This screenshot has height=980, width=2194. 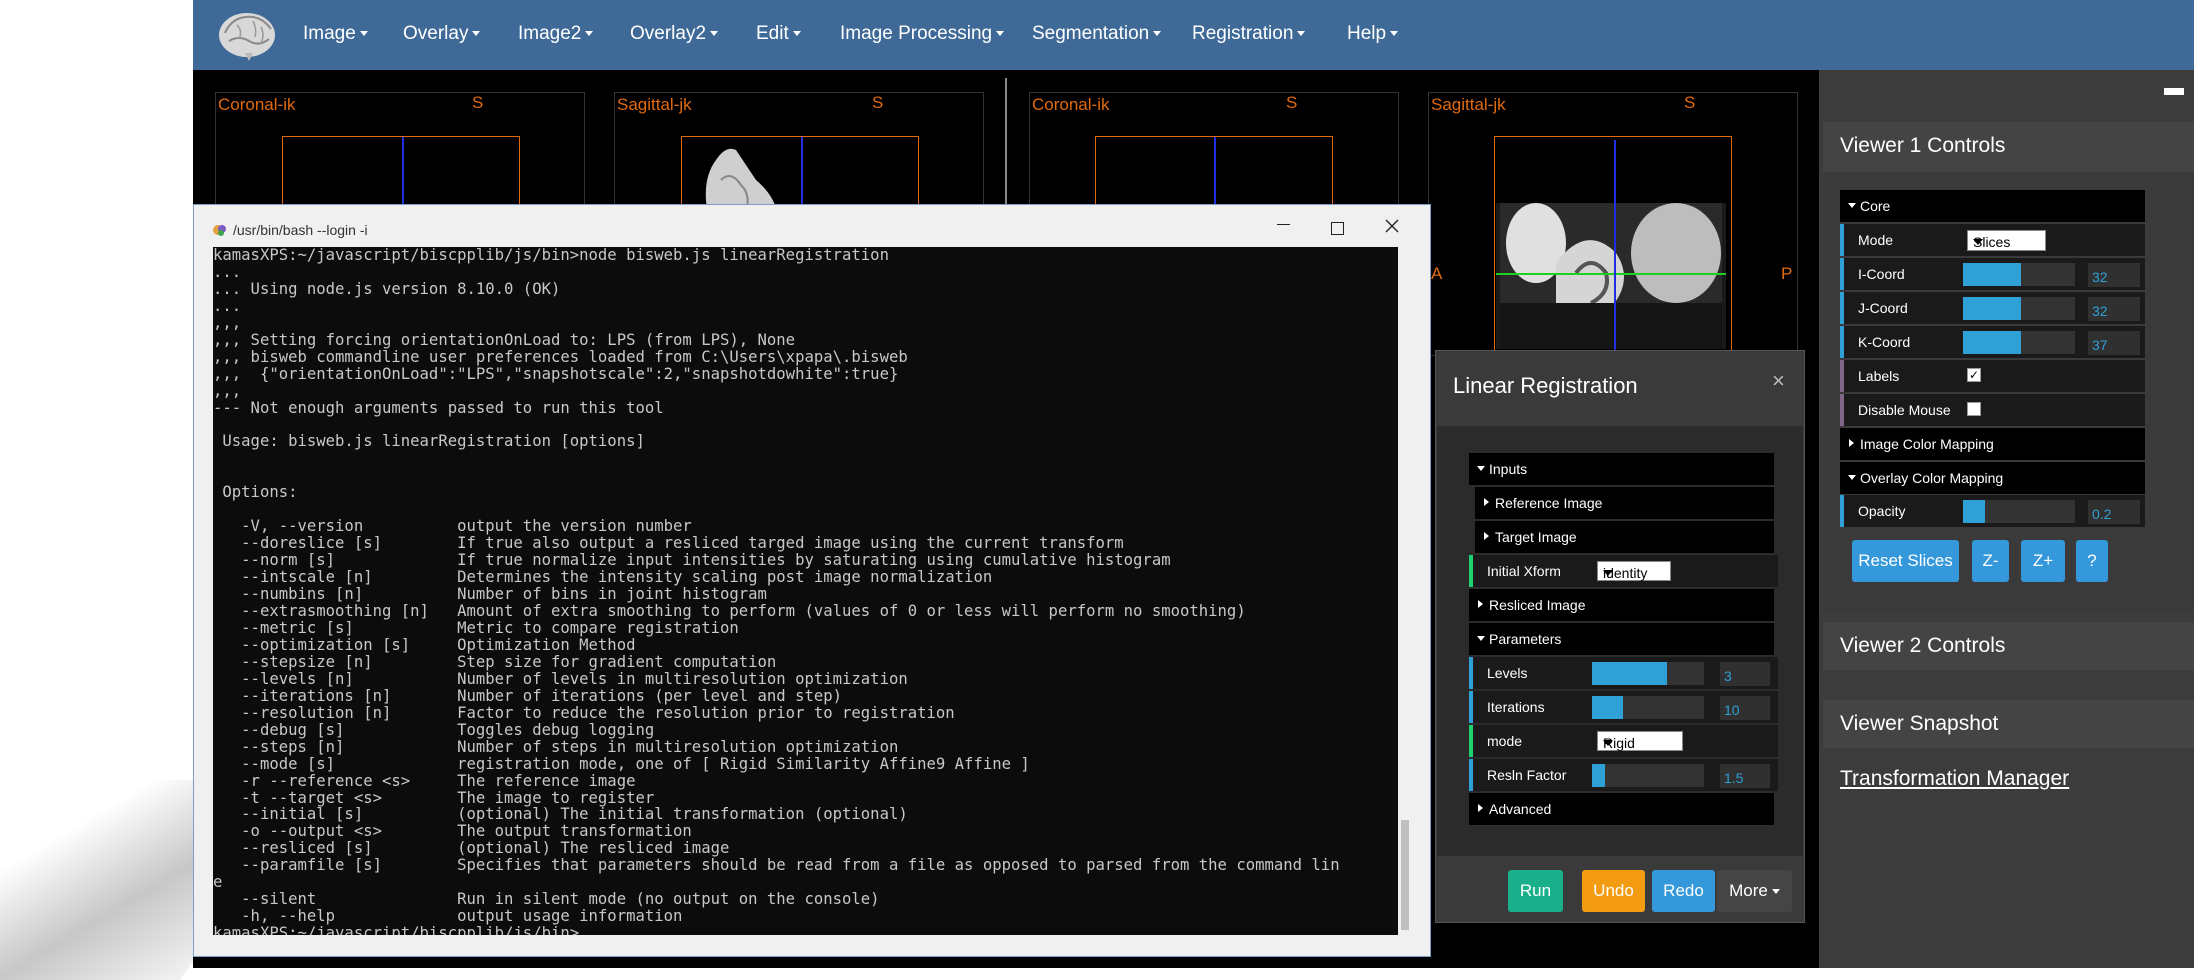 I want to click on icoord-slider, so click(x=2019, y=274).